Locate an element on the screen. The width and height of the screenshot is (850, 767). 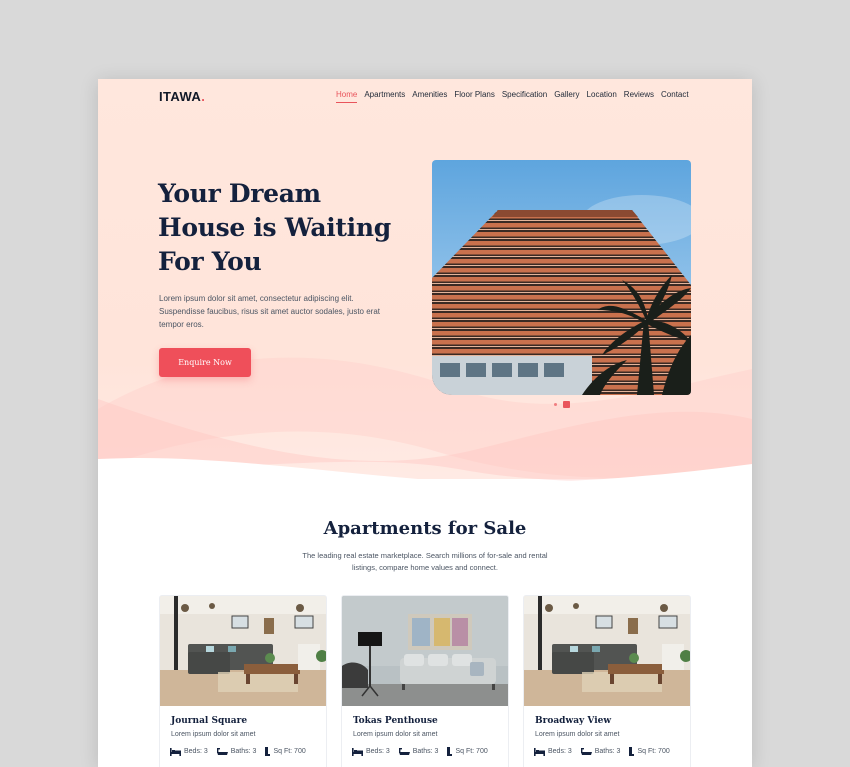
slider-dot is located at coordinates (555, 404).